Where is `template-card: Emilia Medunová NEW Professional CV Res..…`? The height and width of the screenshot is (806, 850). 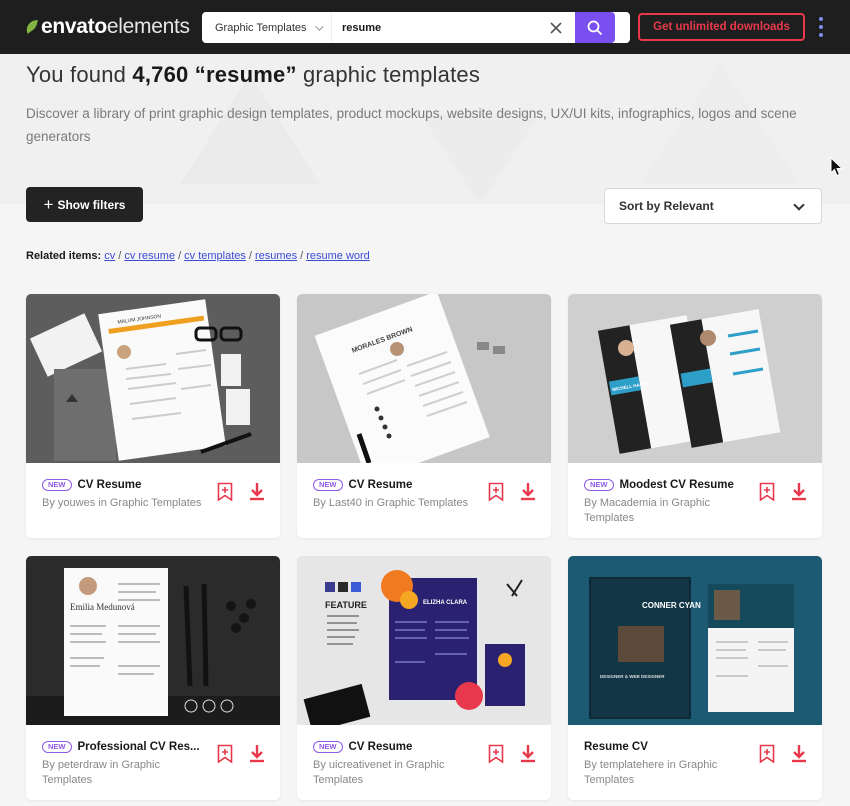 template-card: Emilia Medunová NEW Professional CV Res..… is located at coordinates (153, 678).